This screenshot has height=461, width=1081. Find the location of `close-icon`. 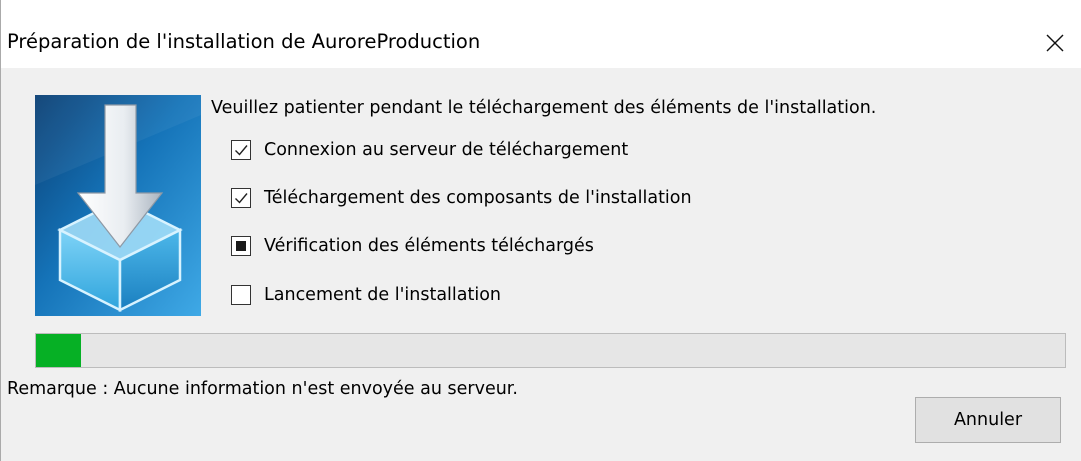

close-icon is located at coordinates (1055, 43).